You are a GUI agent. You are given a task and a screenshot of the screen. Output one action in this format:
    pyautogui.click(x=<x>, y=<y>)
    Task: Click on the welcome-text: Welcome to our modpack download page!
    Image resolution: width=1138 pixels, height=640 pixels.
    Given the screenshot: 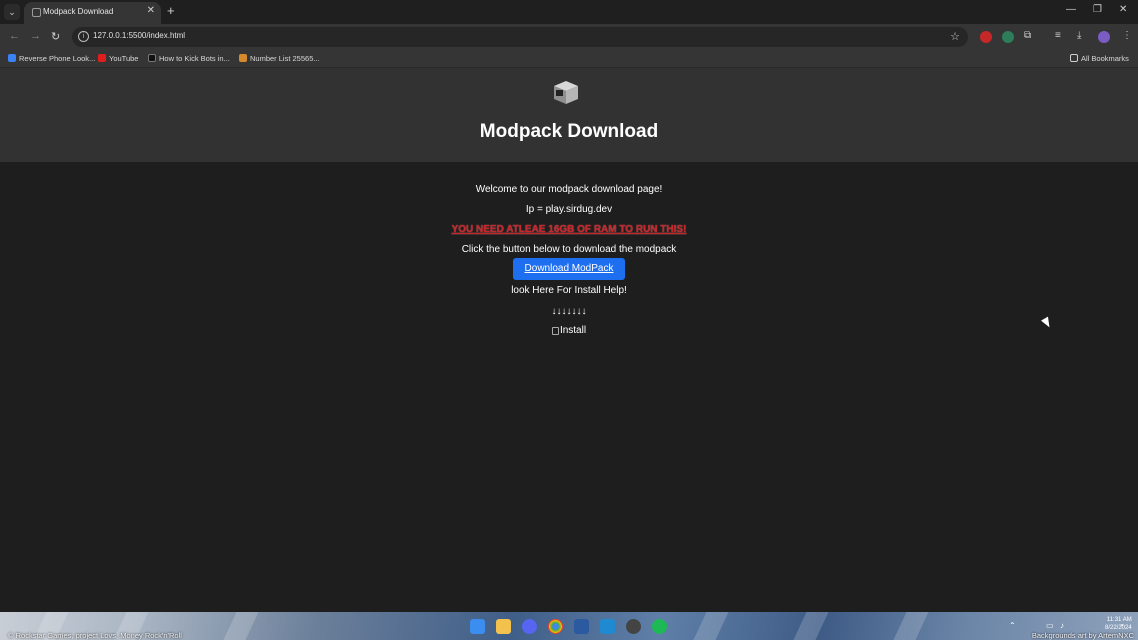 What is the action you would take?
    pyautogui.click(x=569, y=189)
    